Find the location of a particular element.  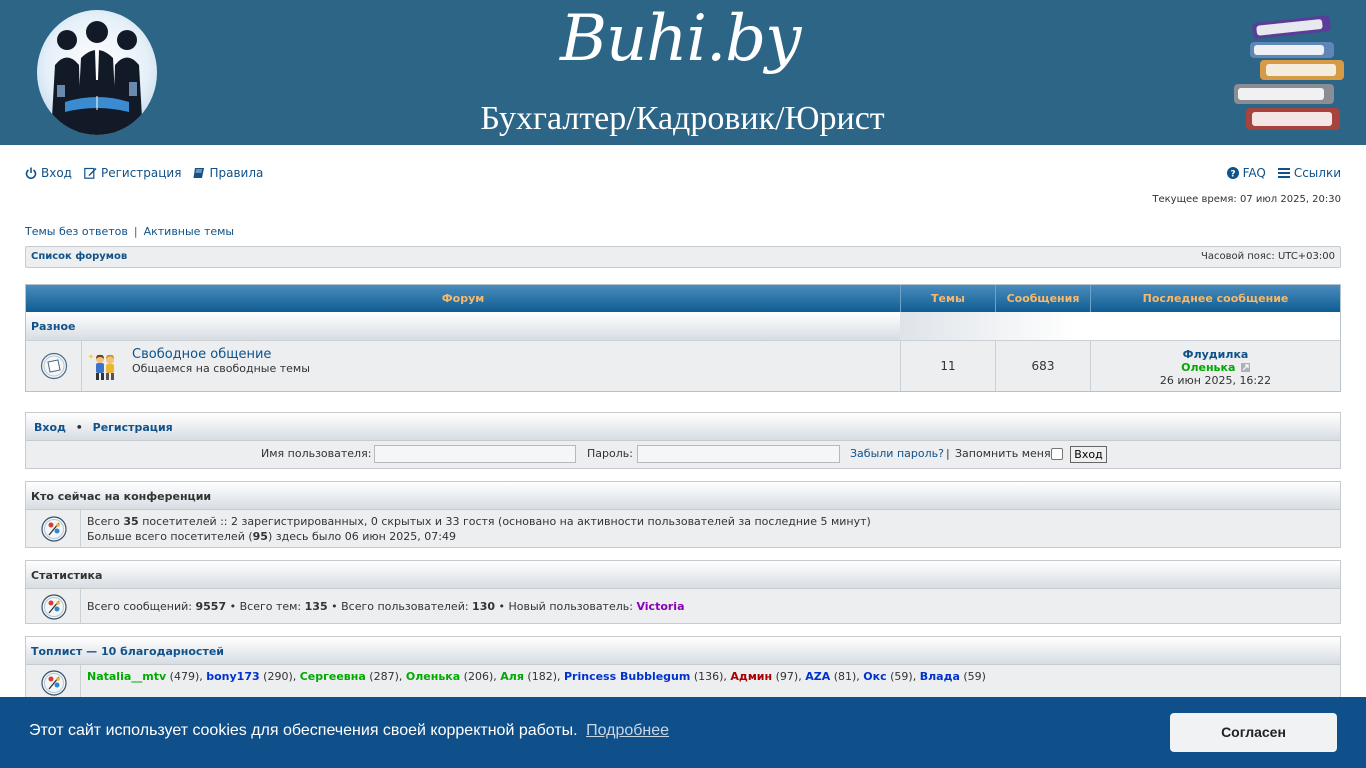

last-post-author-link: Оленька is located at coordinates (1208, 367).